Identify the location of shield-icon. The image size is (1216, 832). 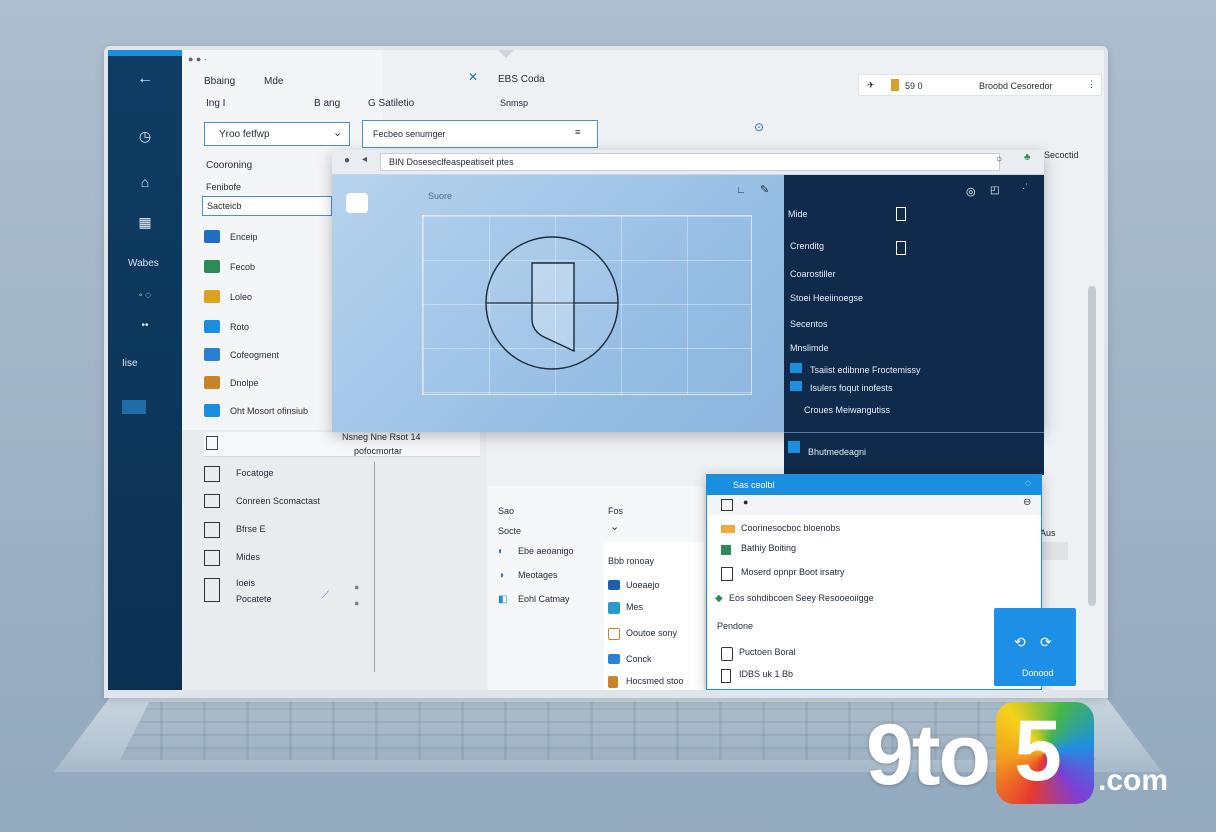
(794, 447).